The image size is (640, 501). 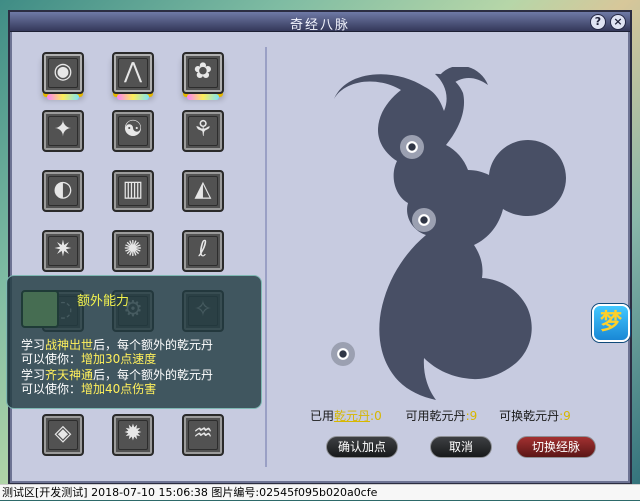 I want to click on skill-icon-r6c2: ✹, so click(x=133, y=435).